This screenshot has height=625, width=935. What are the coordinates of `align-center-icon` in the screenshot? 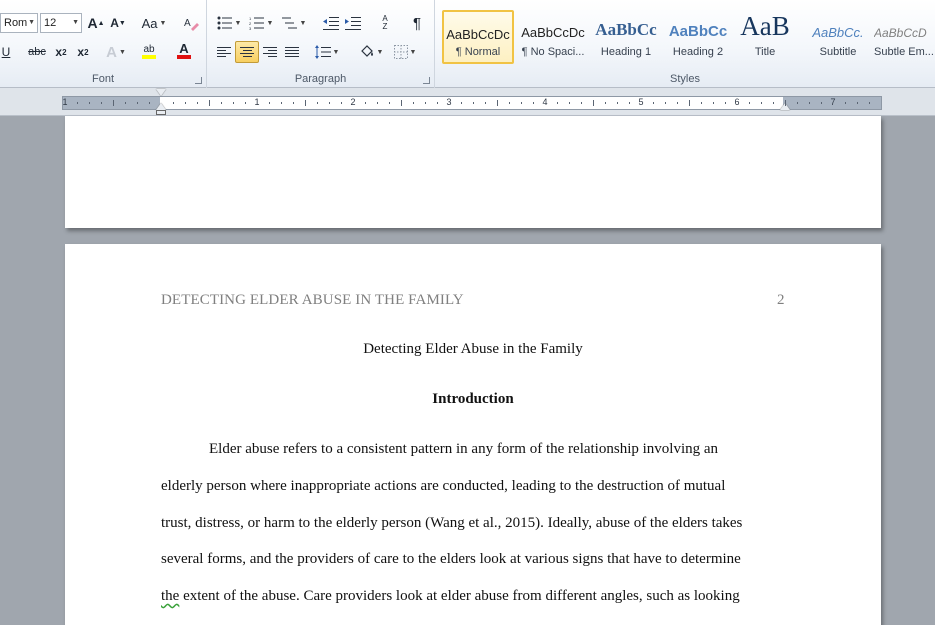 It's located at (247, 52).